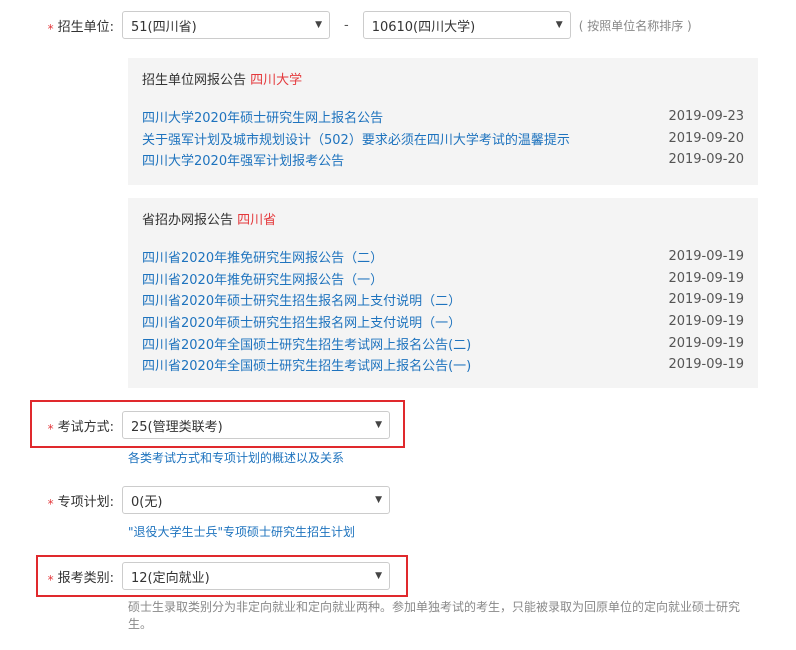  Describe the element at coordinates (243, 159) in the screenshot. I see `notice-link: 四川大学2020年强军计划报考公告` at that location.